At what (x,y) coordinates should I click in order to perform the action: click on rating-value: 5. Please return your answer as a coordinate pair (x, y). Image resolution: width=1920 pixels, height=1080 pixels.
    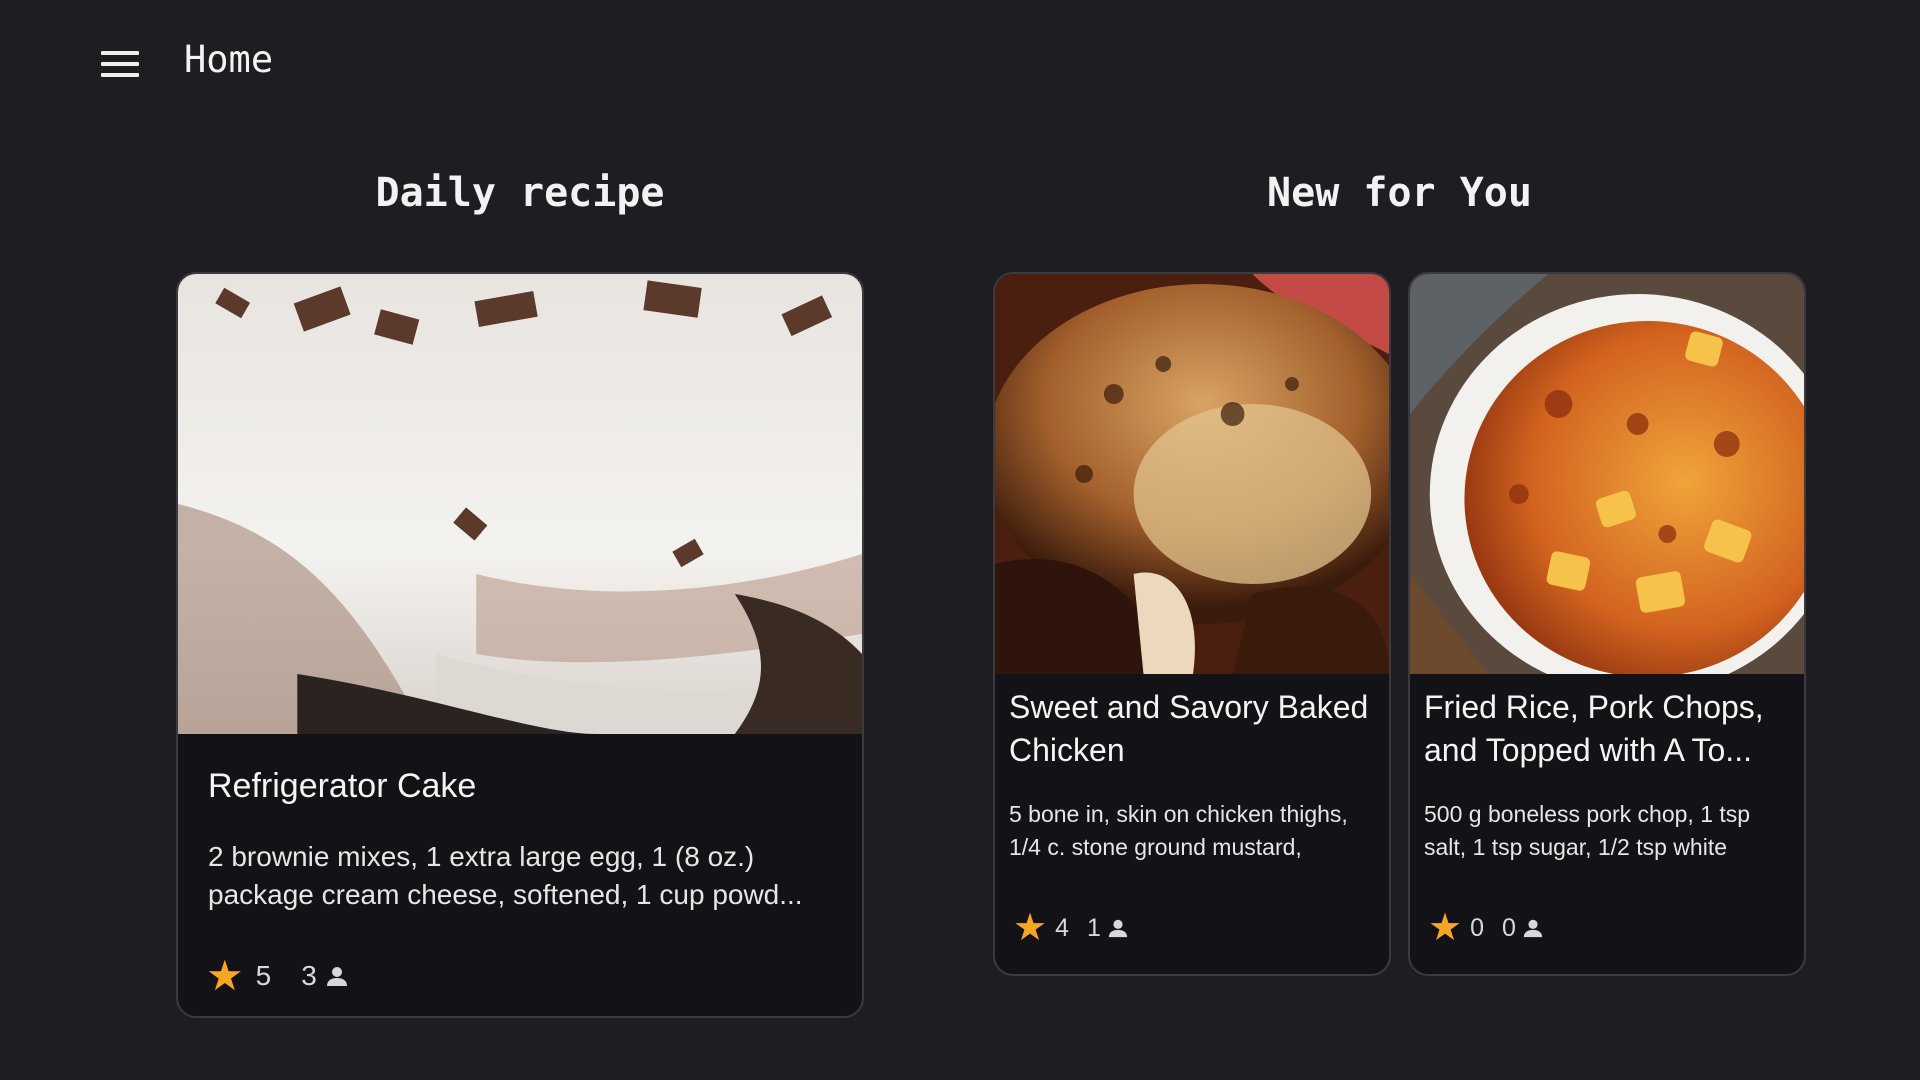
    Looking at the image, I should click on (263, 975).